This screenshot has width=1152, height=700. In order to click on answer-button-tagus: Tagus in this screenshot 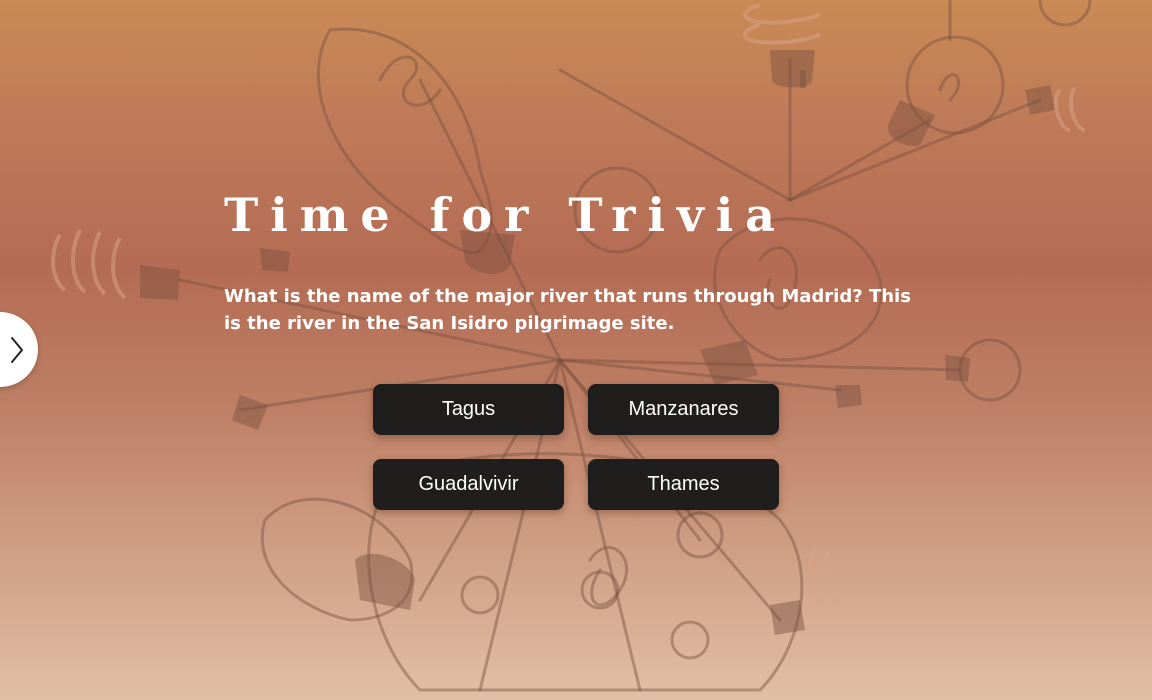, I will do `click(468, 409)`.